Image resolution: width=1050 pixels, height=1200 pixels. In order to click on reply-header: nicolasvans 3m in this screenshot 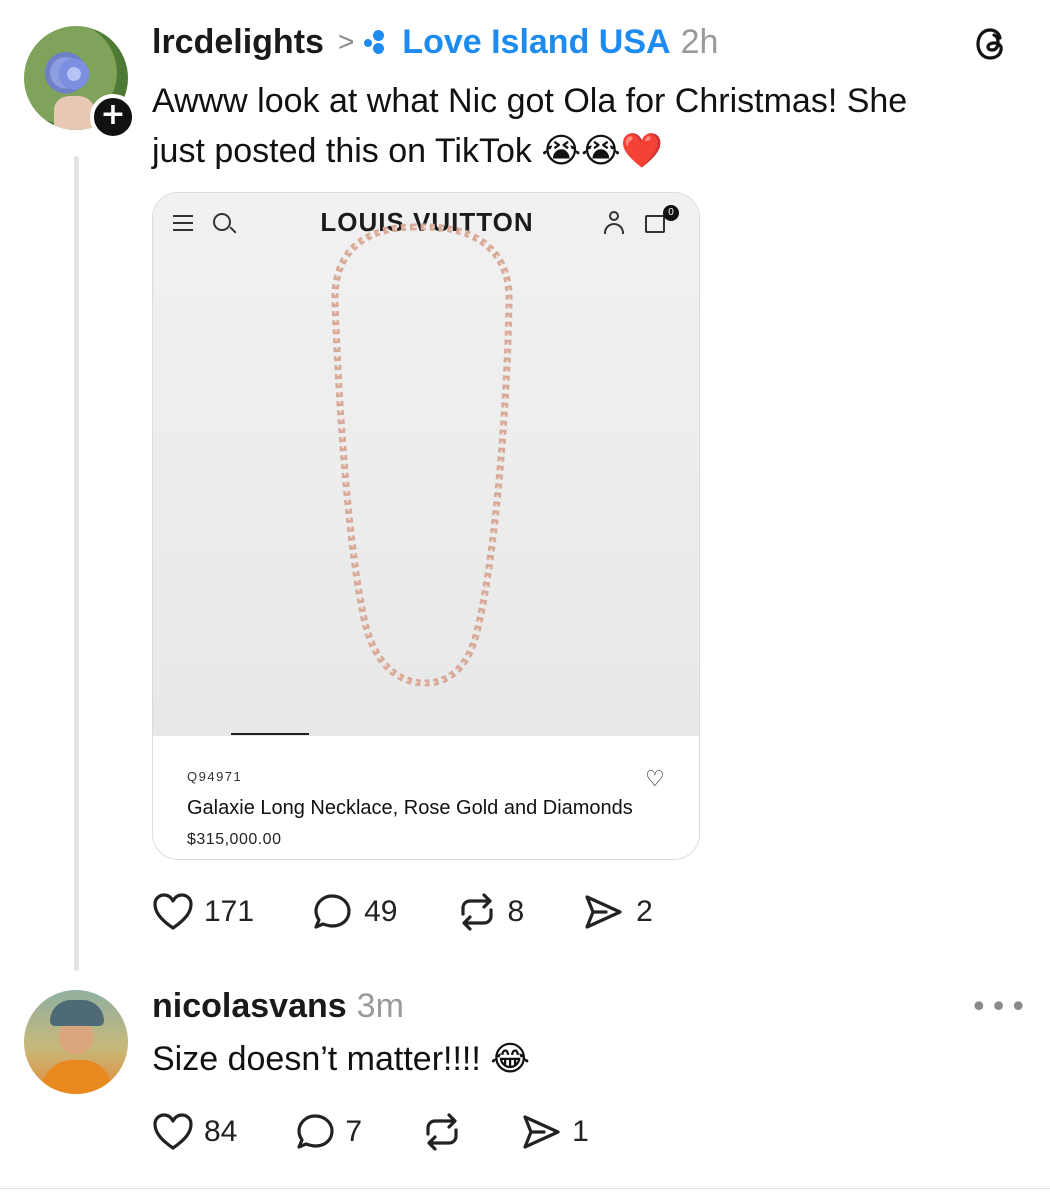, I will do `click(278, 1006)`.